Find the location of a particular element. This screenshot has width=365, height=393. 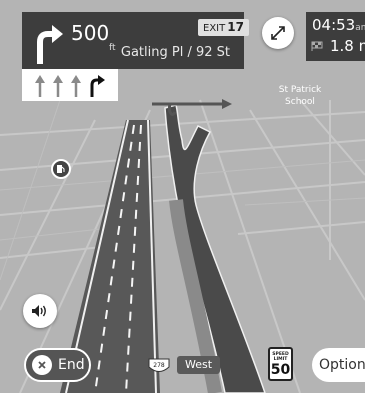

speed-limit-sign: SPEED LIMIT 50 is located at coordinates (280, 364).